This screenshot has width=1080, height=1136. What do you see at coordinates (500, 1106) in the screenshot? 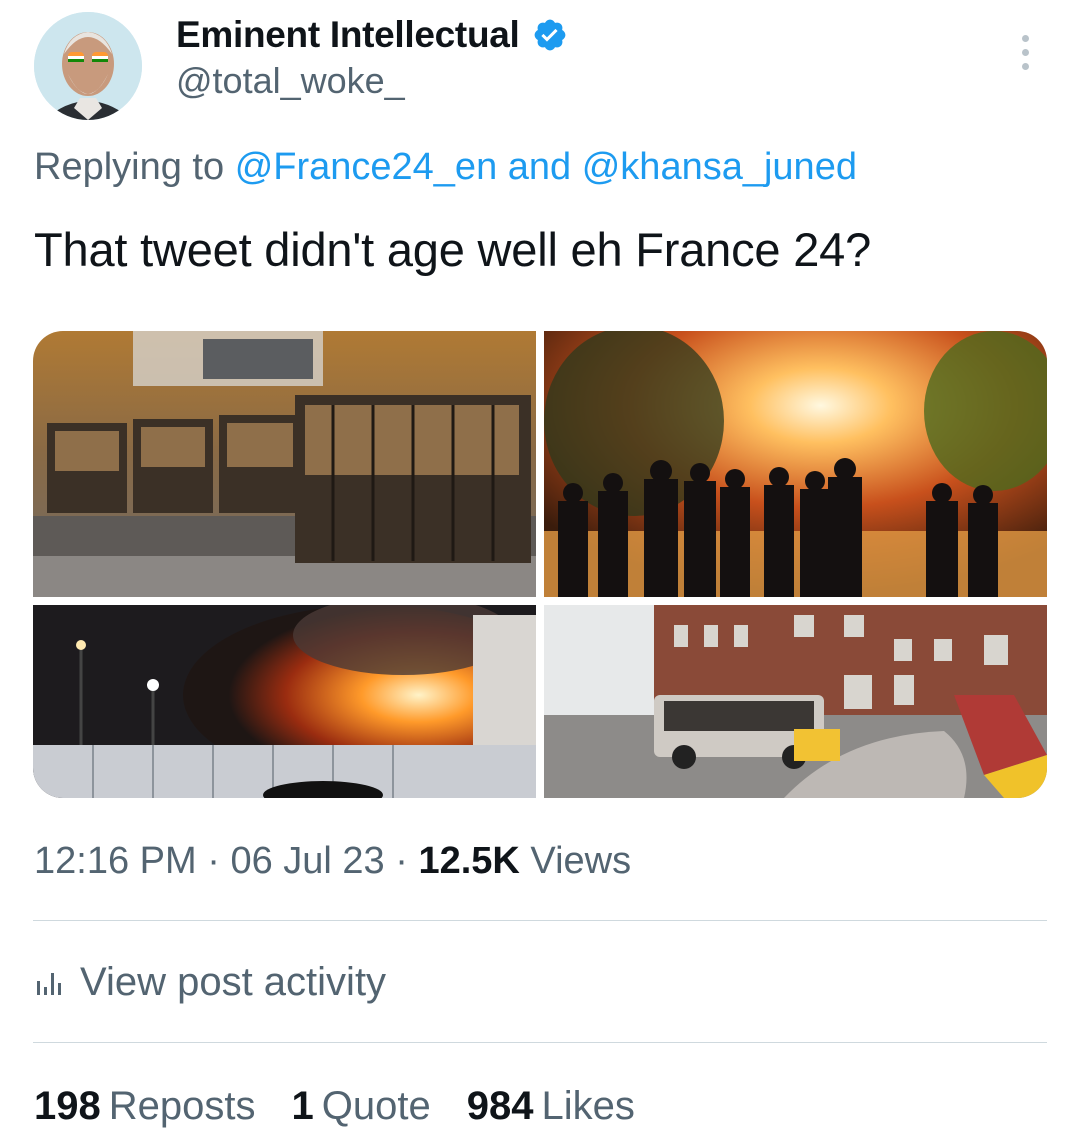
I see `likes-count: 984` at bounding box center [500, 1106].